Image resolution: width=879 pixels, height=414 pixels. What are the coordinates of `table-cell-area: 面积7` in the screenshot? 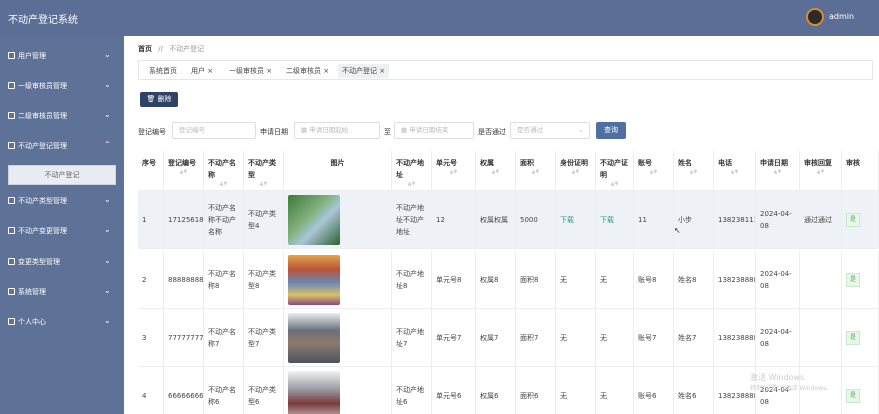 It's located at (536, 338).